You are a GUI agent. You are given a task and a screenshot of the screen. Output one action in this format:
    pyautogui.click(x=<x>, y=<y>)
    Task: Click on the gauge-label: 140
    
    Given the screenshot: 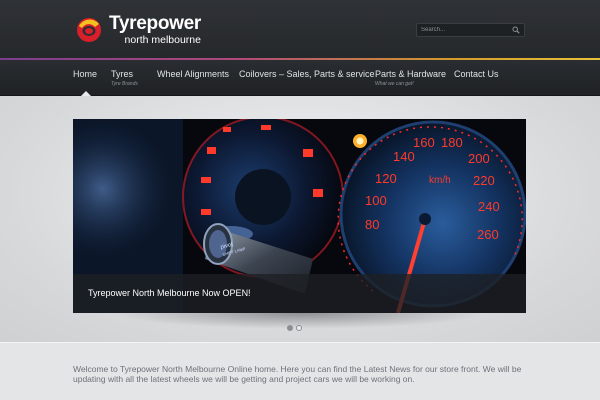 What is the action you would take?
    pyautogui.click(x=404, y=156)
    